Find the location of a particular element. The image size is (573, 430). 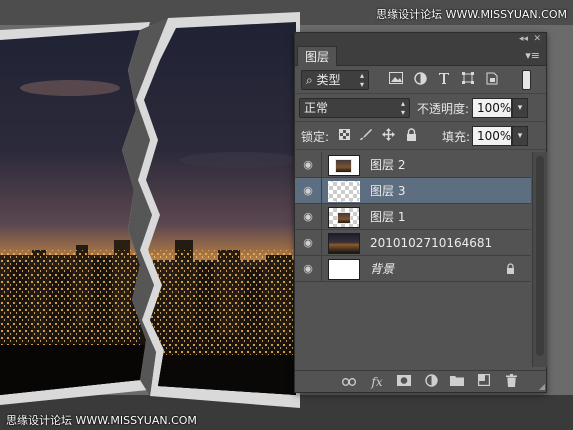

layer-row-layer-1: ◉ 图层 1 is located at coordinates (413, 217).